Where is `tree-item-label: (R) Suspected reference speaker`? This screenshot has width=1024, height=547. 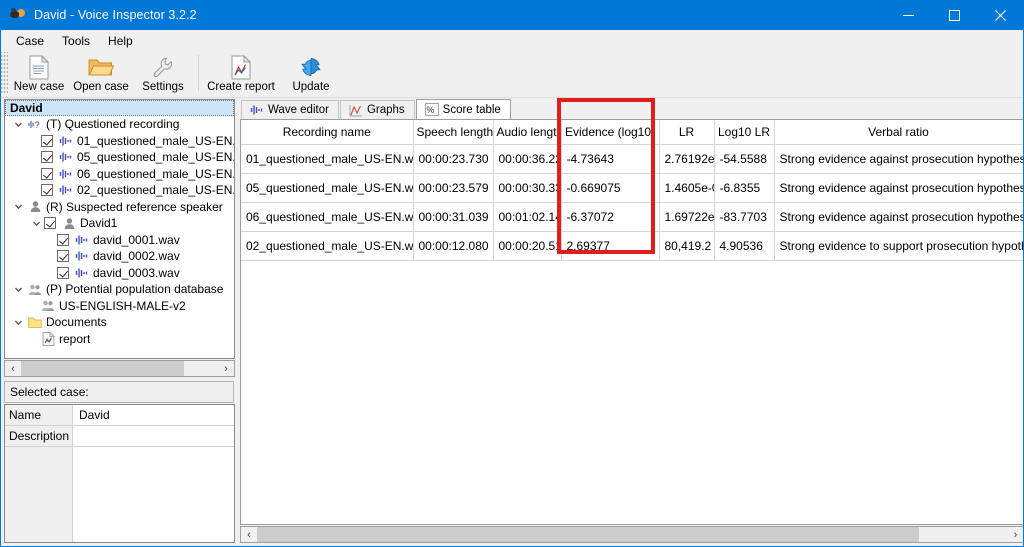
tree-item-label: (R) Suspected reference speaker is located at coordinates (134, 206).